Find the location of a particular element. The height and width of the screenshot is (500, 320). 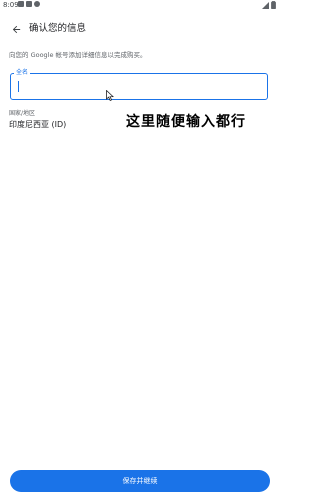

app-notification-icon is located at coordinates (29, 4).